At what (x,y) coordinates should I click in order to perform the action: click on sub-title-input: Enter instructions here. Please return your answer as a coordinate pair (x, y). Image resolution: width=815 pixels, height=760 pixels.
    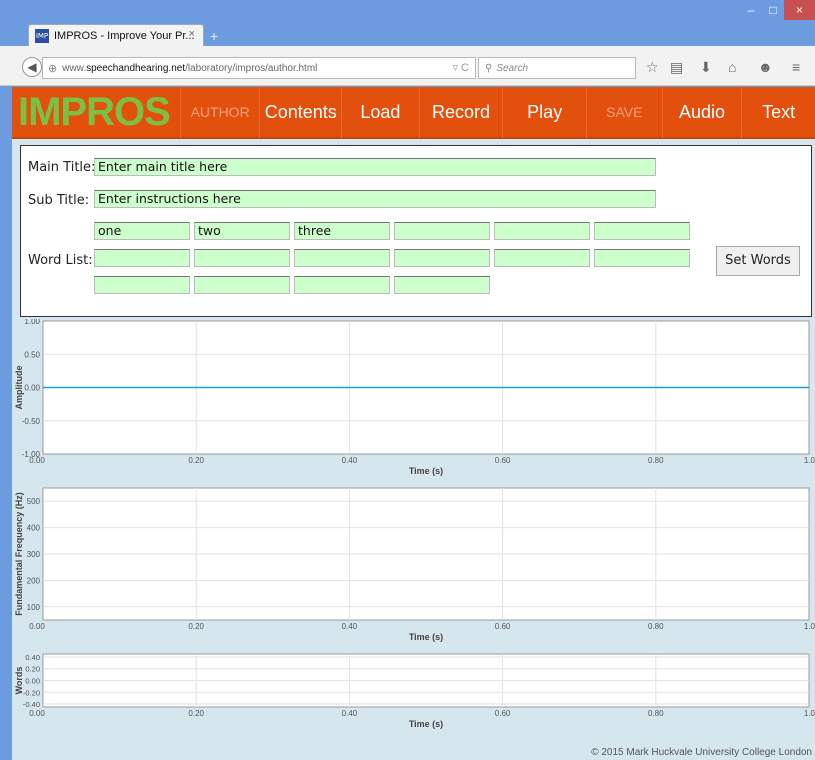
    Looking at the image, I should click on (375, 199).